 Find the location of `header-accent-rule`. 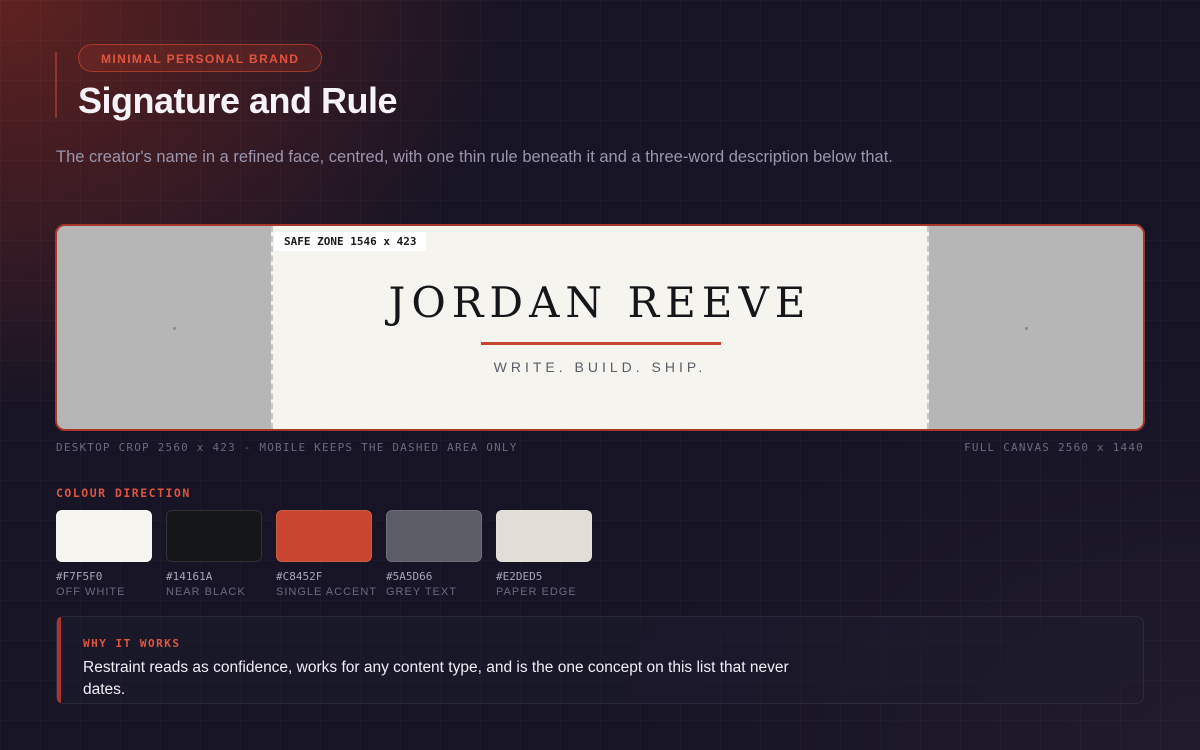

header-accent-rule is located at coordinates (56, 85).